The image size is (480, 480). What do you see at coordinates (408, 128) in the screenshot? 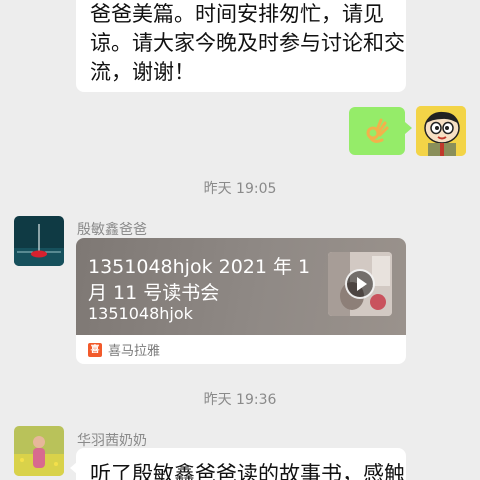
I see `bubble-tail` at bounding box center [408, 128].